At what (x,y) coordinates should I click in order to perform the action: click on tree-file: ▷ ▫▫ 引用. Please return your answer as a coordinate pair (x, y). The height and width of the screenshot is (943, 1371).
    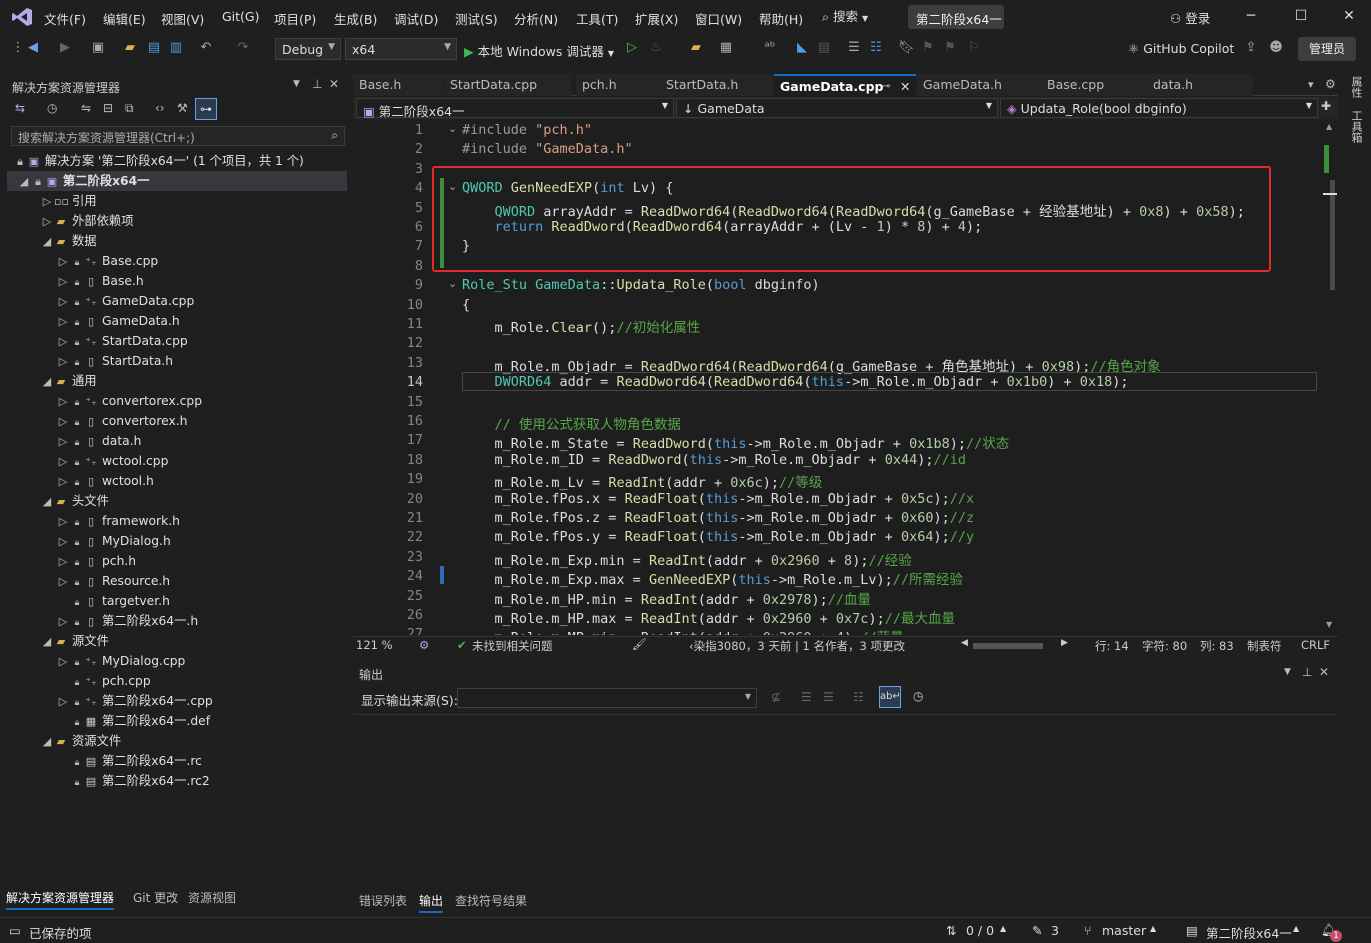
    Looking at the image, I should click on (68, 201).